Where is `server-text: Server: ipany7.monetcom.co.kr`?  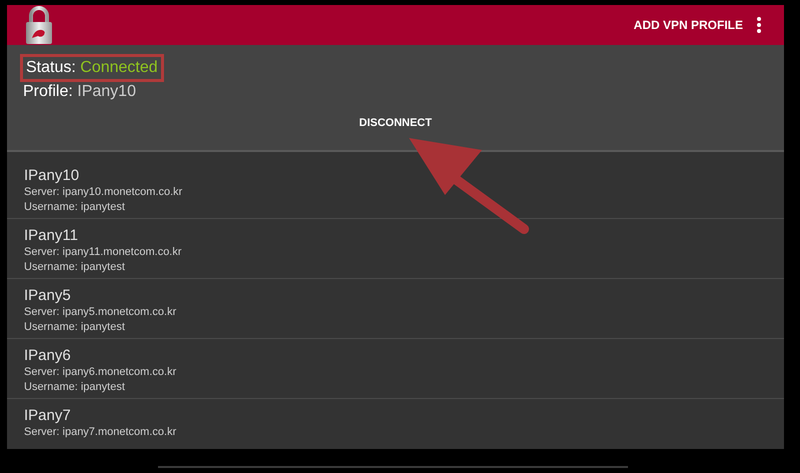
server-text: Server: ipany7.monetcom.co.kr is located at coordinates (101, 432).